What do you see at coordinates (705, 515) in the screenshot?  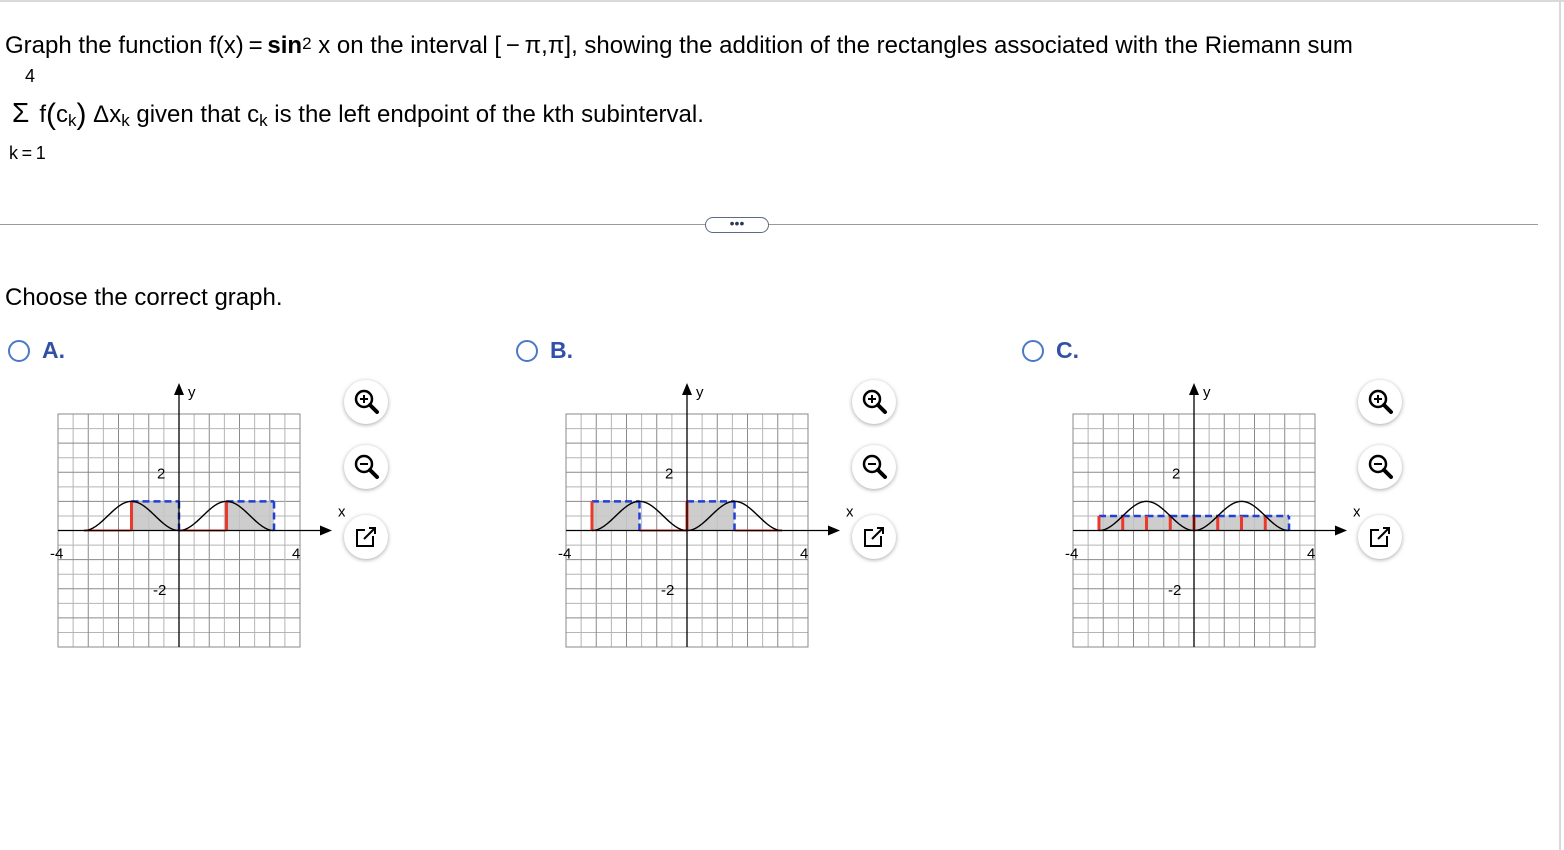 I see `graph-b: xy-4 42-2` at bounding box center [705, 515].